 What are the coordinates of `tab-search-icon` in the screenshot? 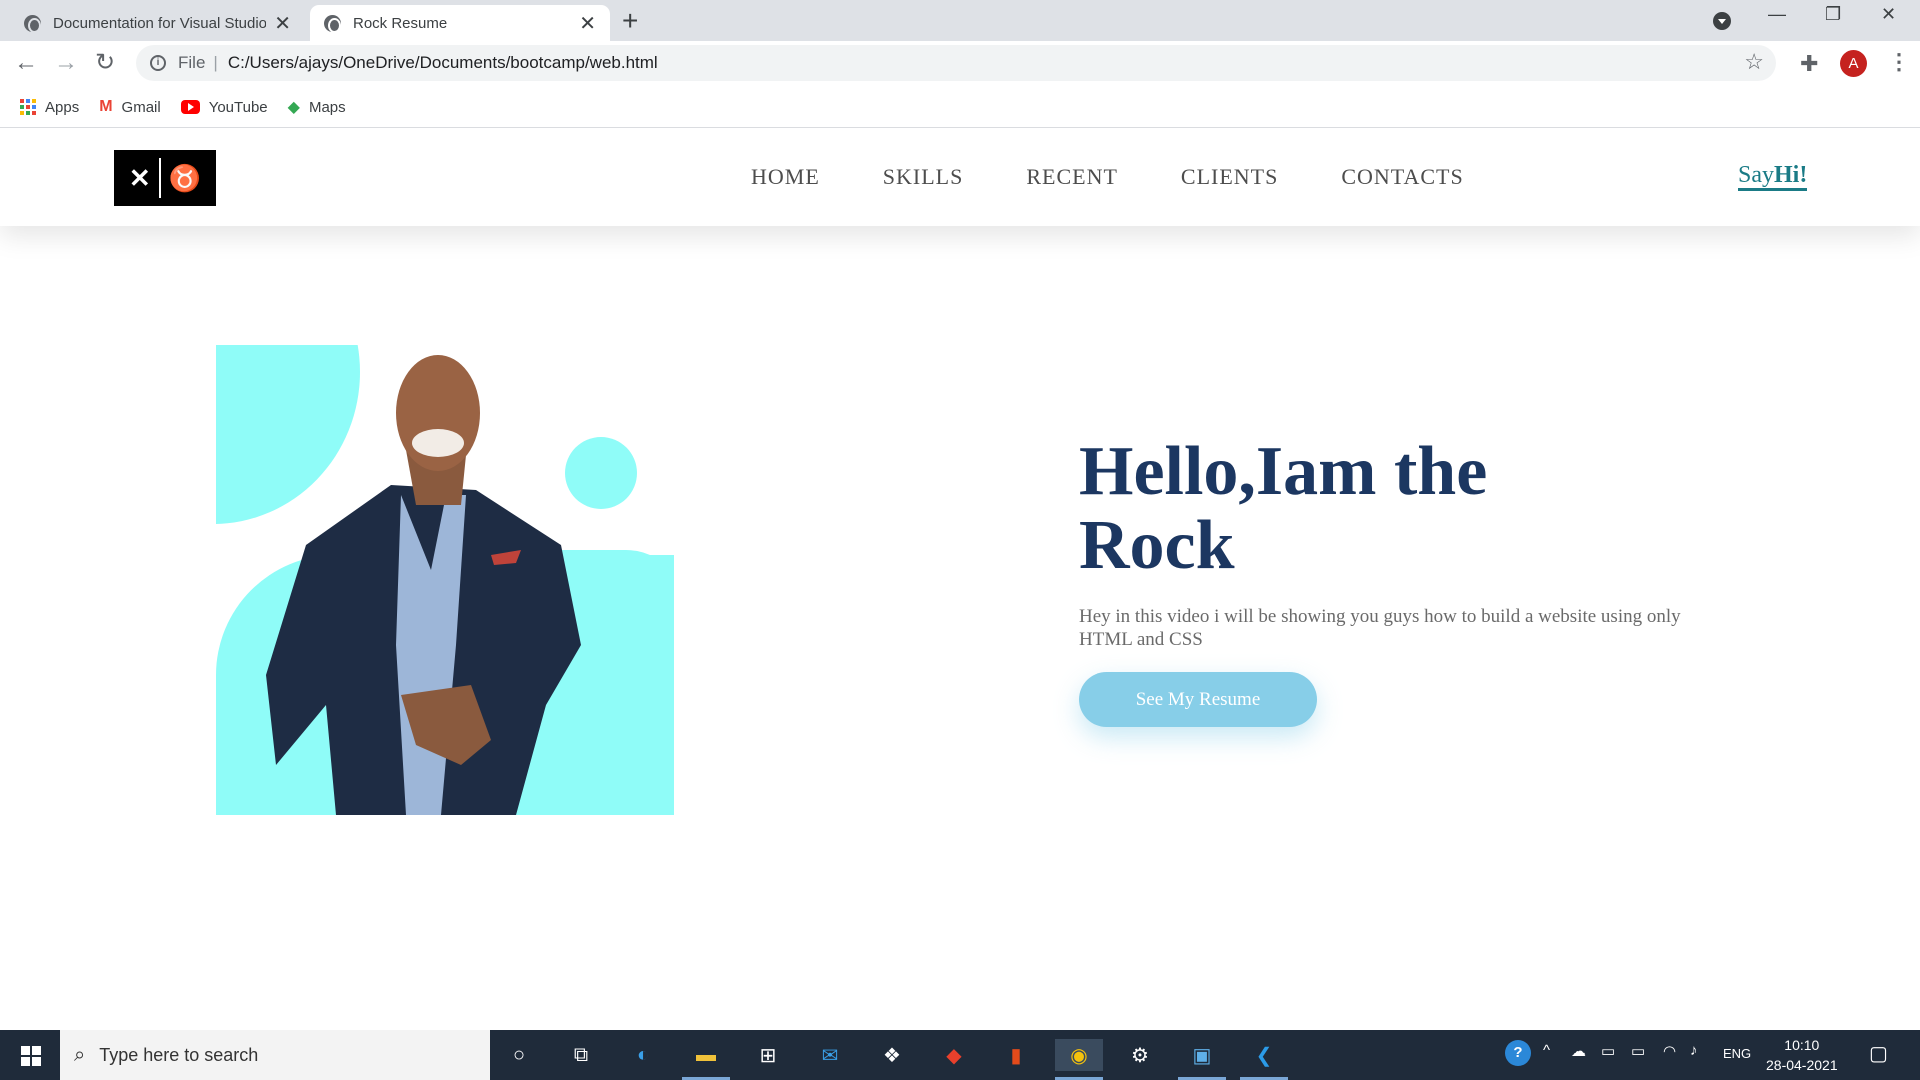 It's located at (1722, 21).